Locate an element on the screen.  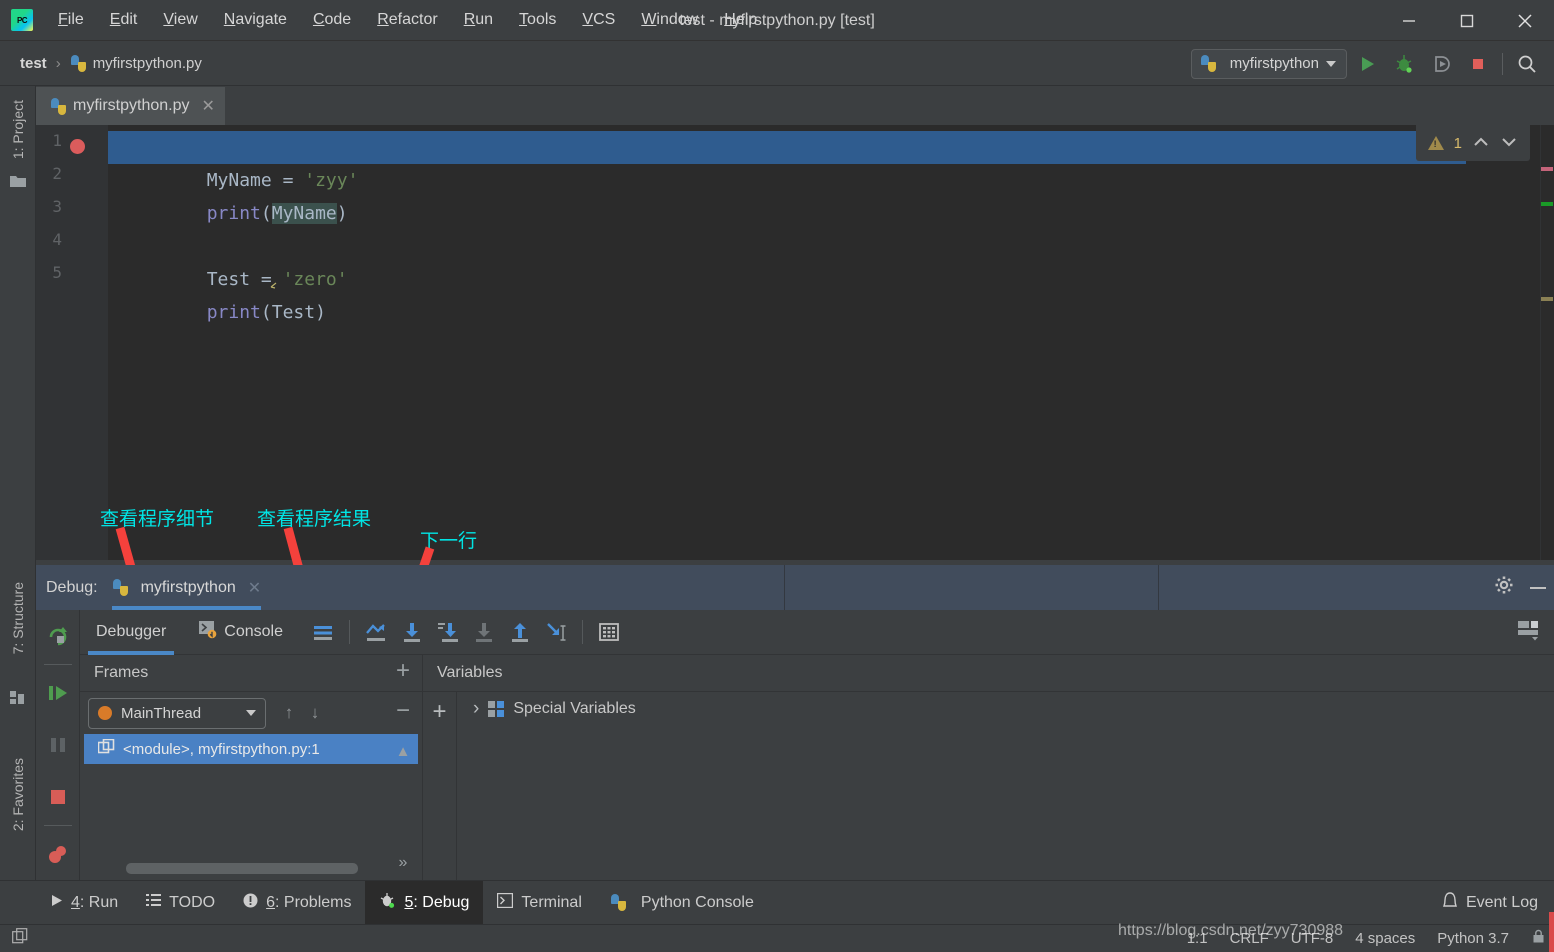
editor-tab-label: myfirstpython.py is located at coordinates (131, 105).